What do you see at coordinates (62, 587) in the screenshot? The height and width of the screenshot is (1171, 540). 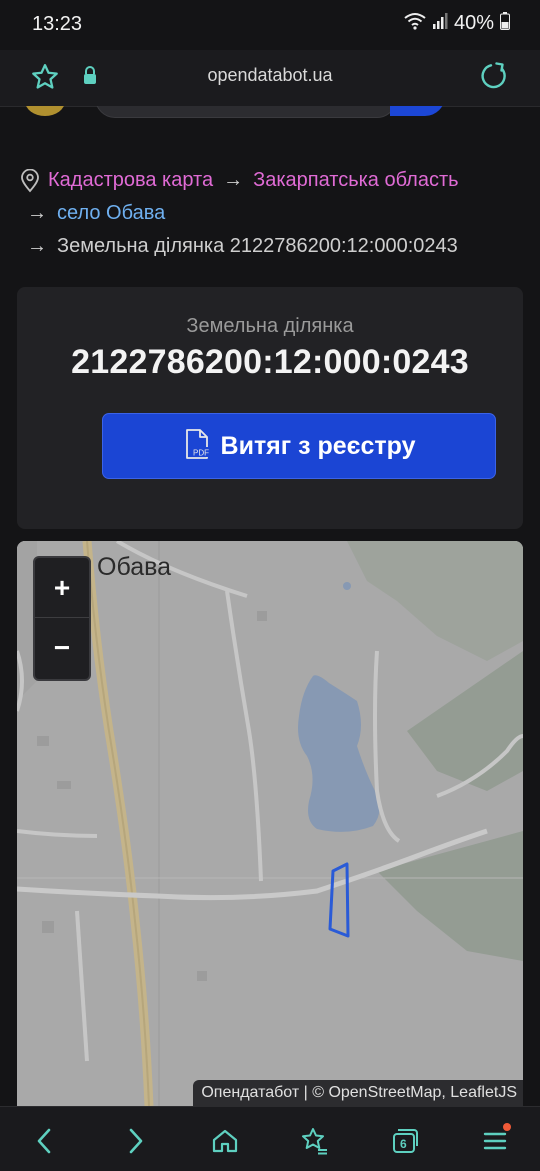 I see `zoom-in-button: +` at bounding box center [62, 587].